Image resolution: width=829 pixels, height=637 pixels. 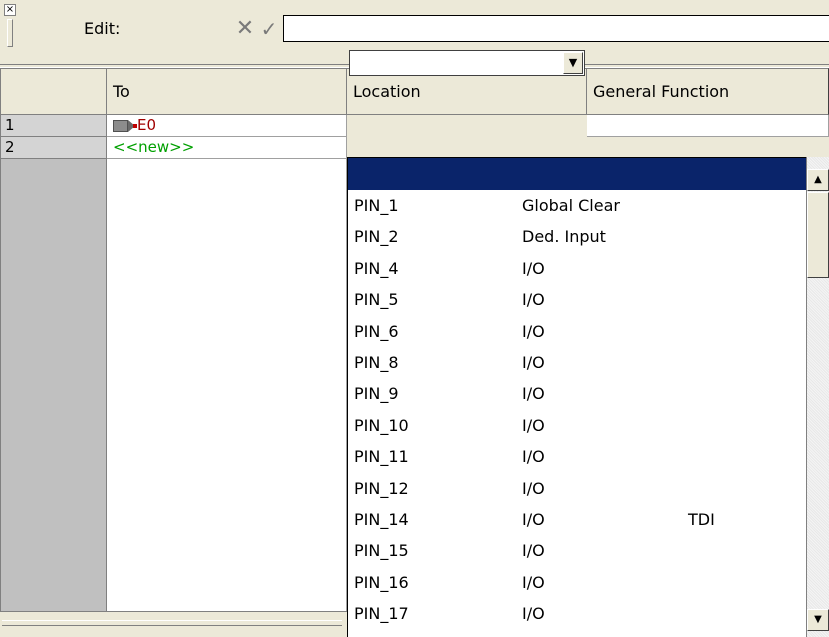 What do you see at coordinates (376, 331) in the screenshot?
I see `option-pin: PIN_6` at bounding box center [376, 331].